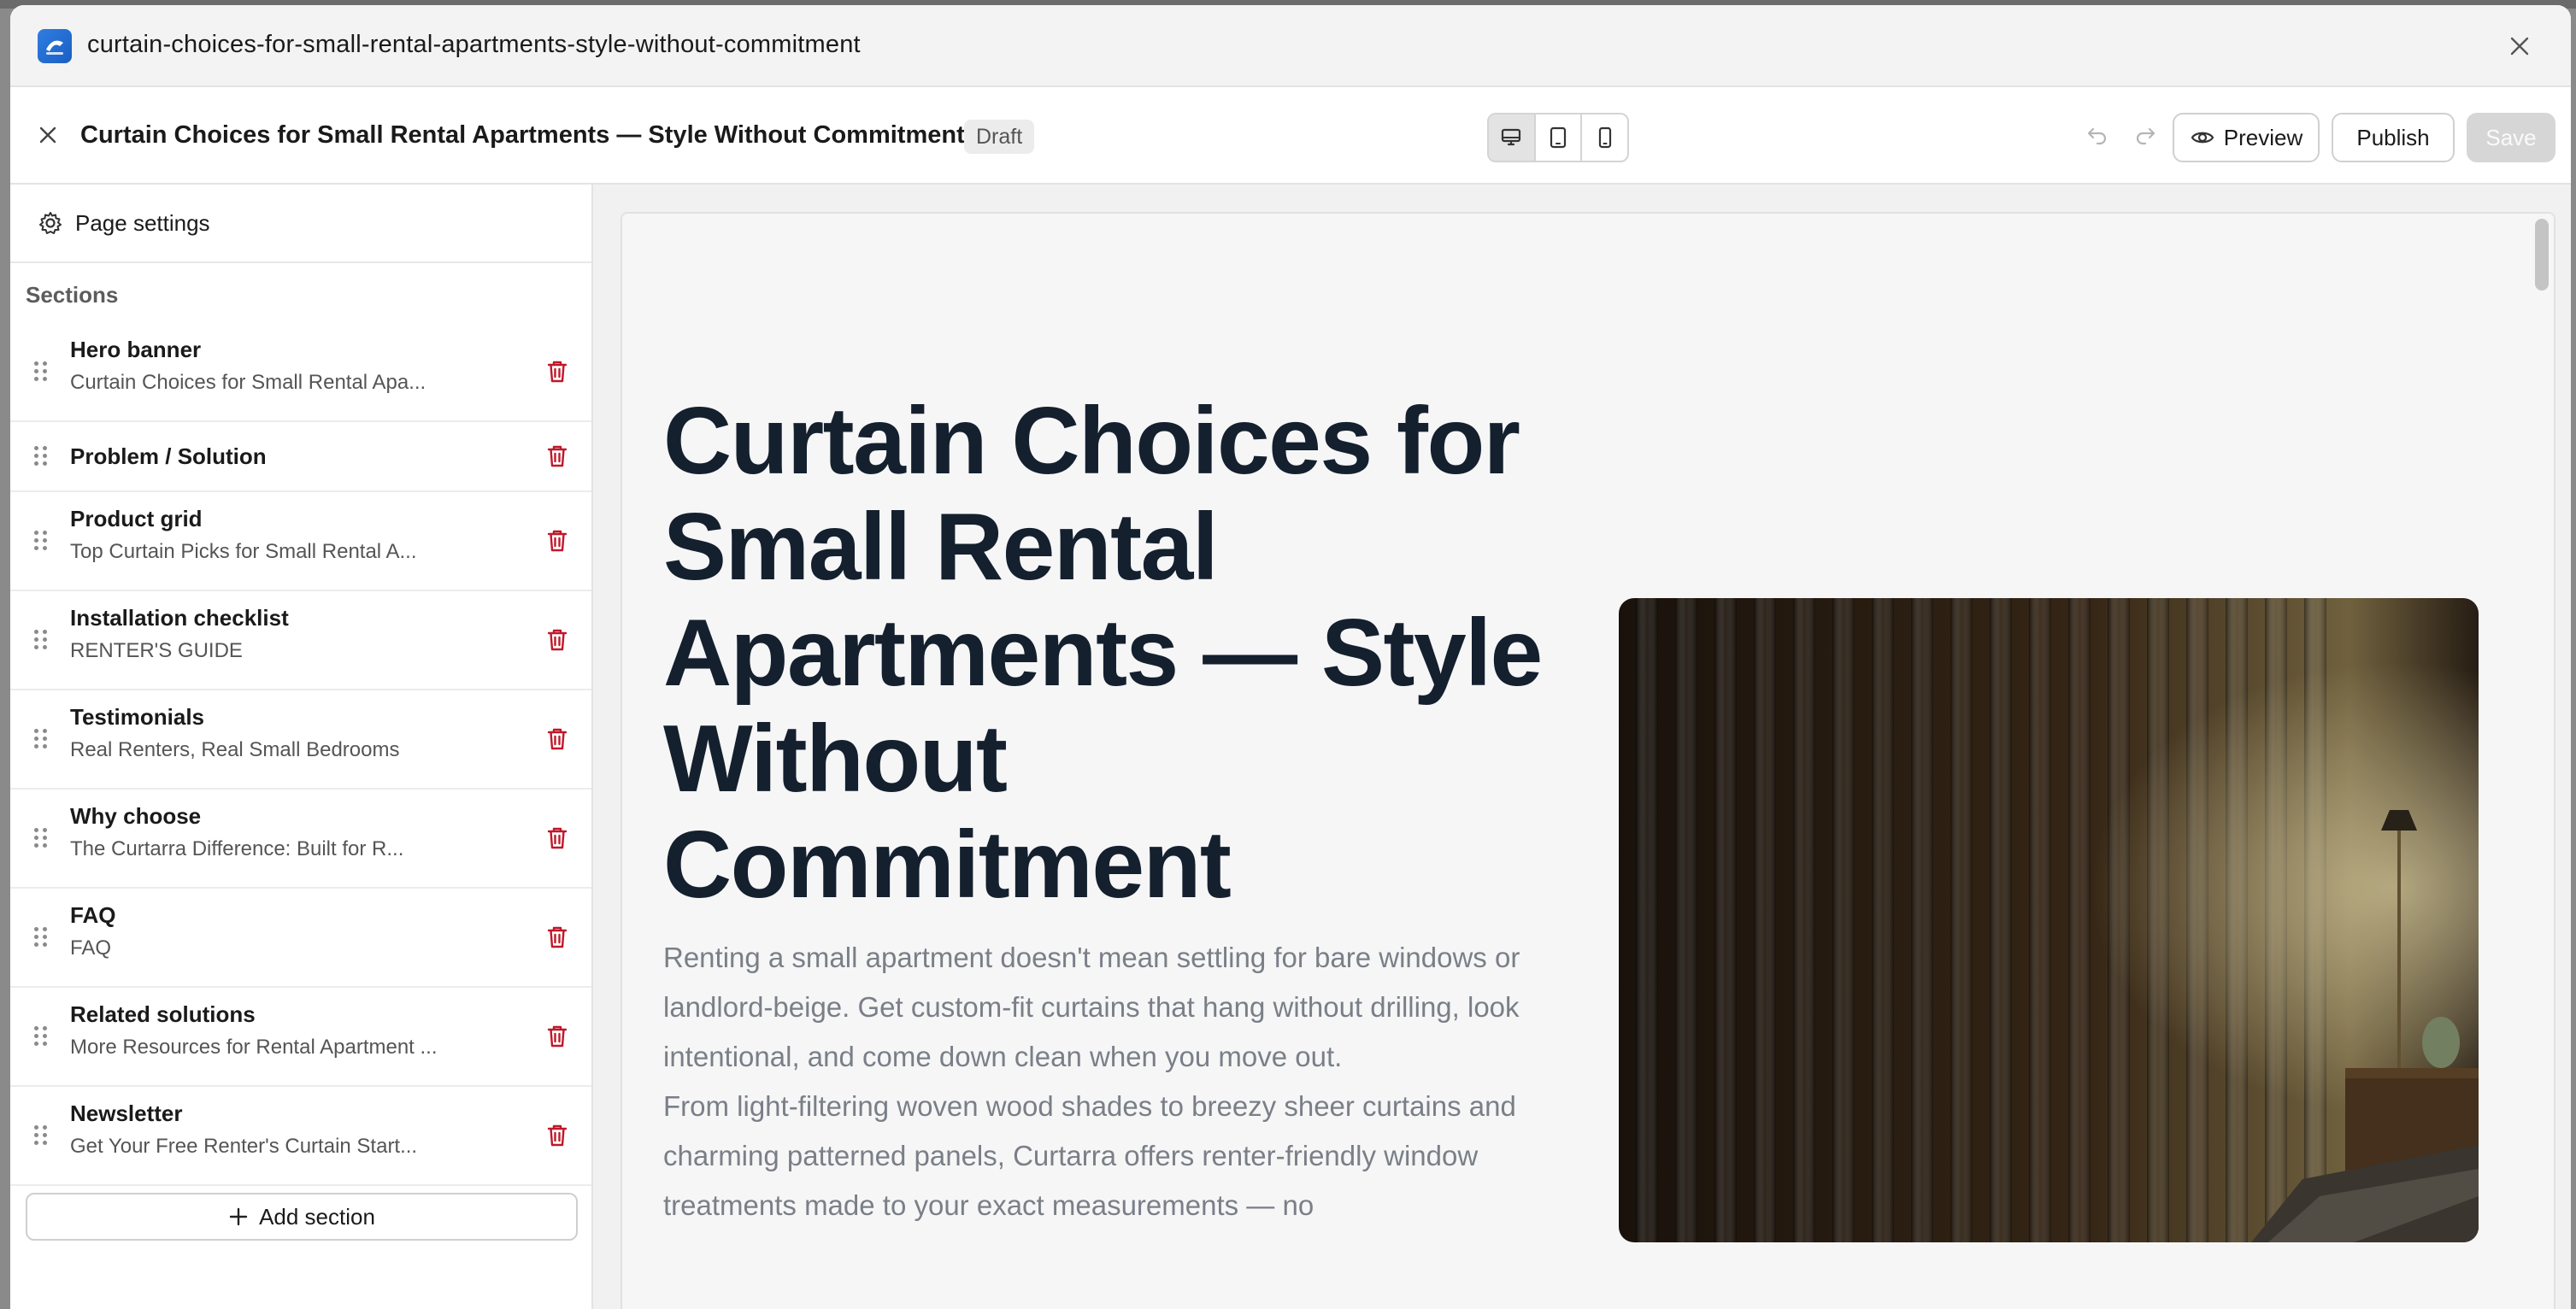  I want to click on page-settings-label: Page settings, so click(142, 222).